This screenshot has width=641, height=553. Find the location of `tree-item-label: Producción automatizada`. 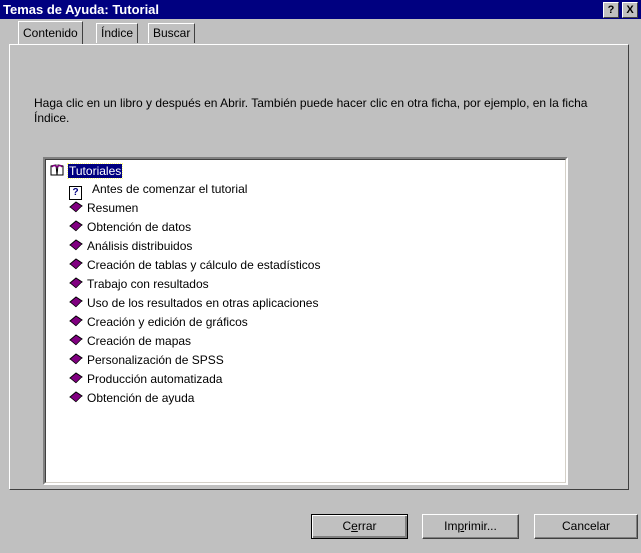

tree-item-label: Producción automatizada is located at coordinates (155, 379).